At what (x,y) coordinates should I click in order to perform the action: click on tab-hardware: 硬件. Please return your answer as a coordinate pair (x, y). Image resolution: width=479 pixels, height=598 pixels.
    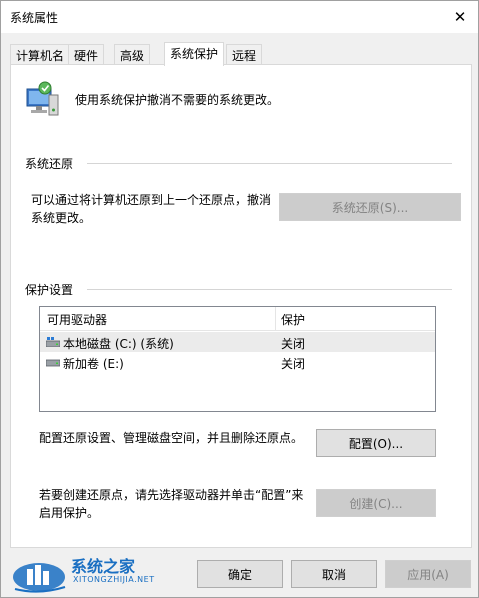
    Looking at the image, I should click on (86, 54).